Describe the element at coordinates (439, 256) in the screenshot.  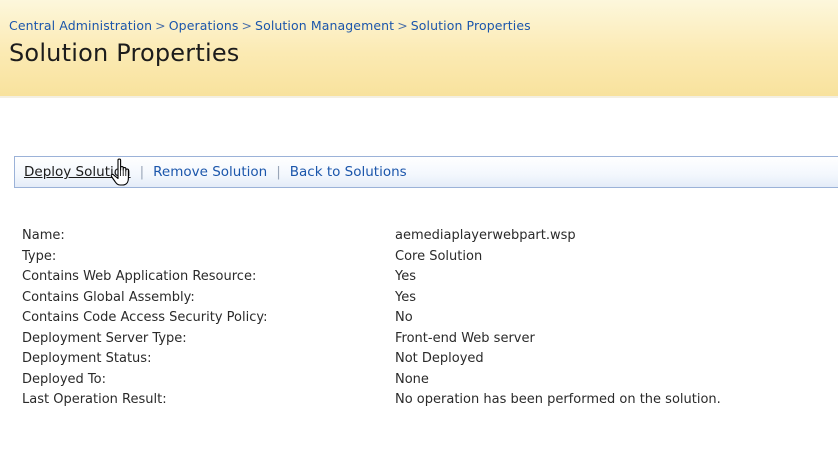
I see `property-value: Core Solution` at that location.